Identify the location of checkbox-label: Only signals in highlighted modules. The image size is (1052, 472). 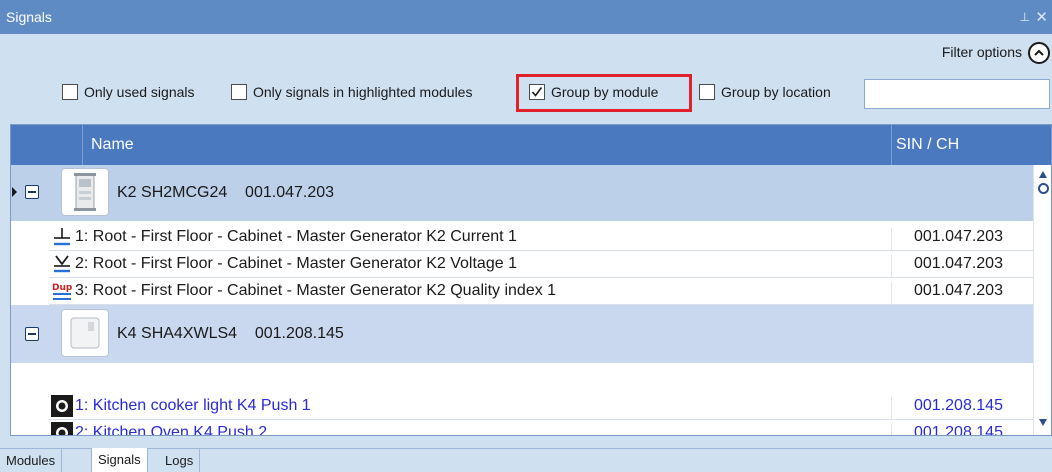
(363, 92).